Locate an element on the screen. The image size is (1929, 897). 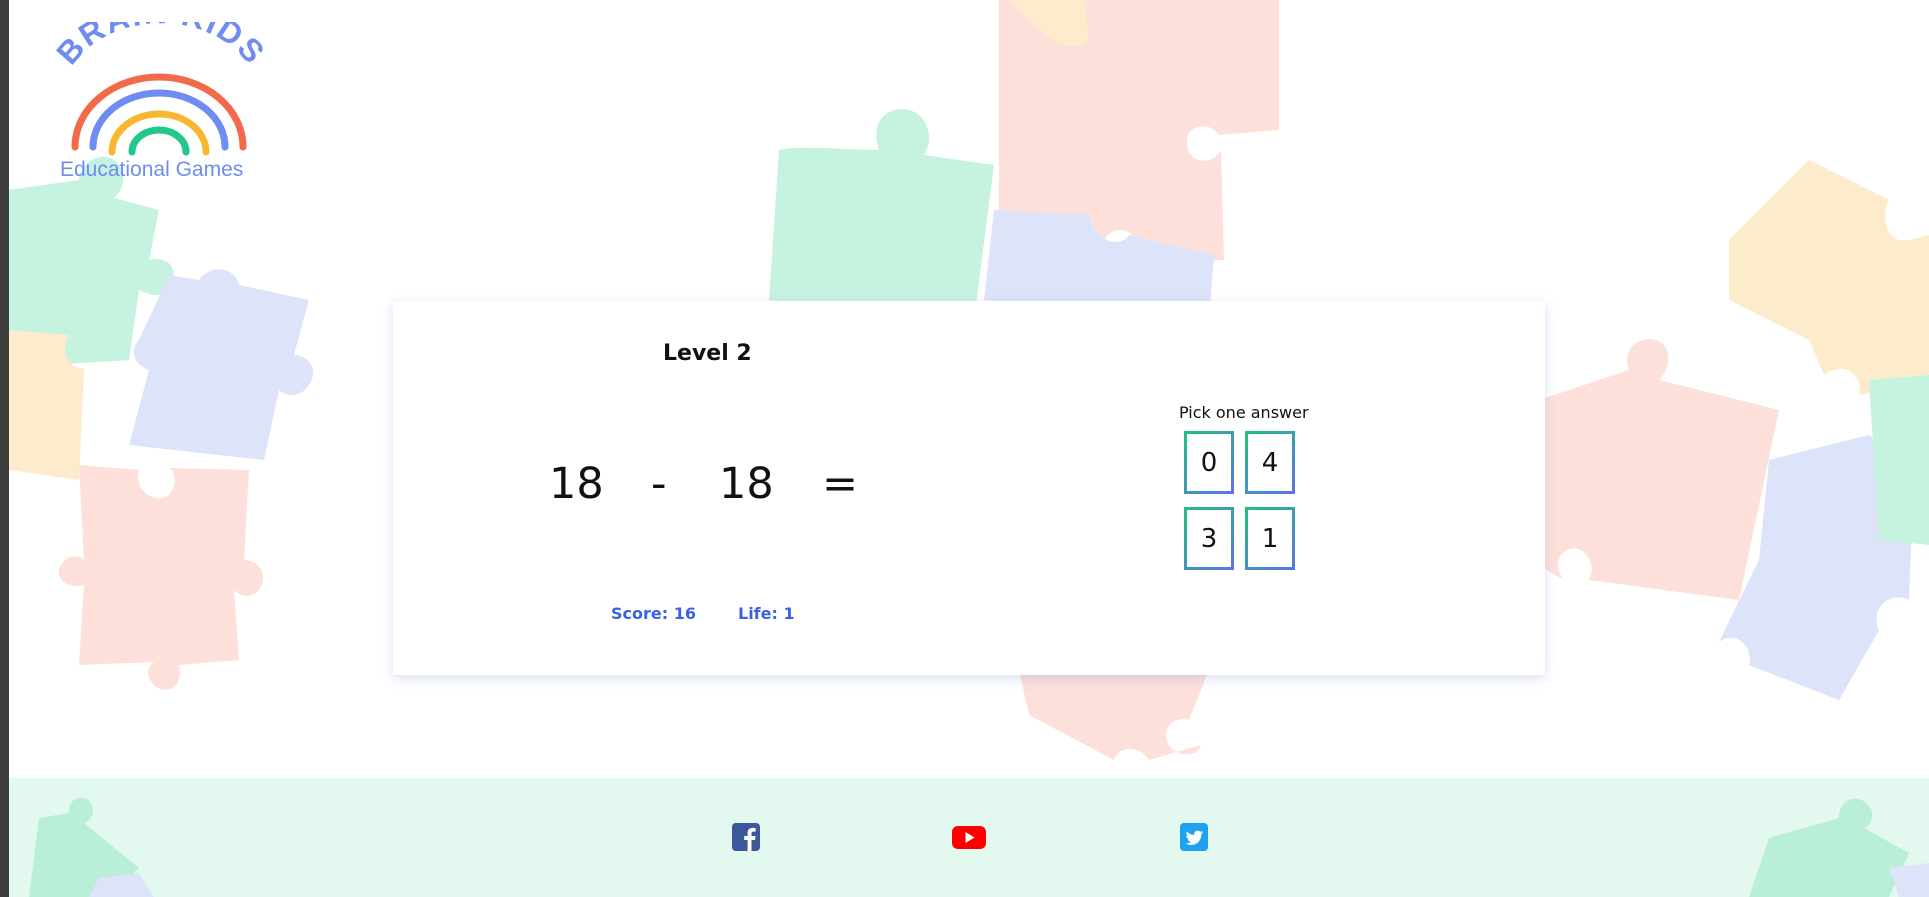
score-label: Score: 16 is located at coordinates (653, 613).